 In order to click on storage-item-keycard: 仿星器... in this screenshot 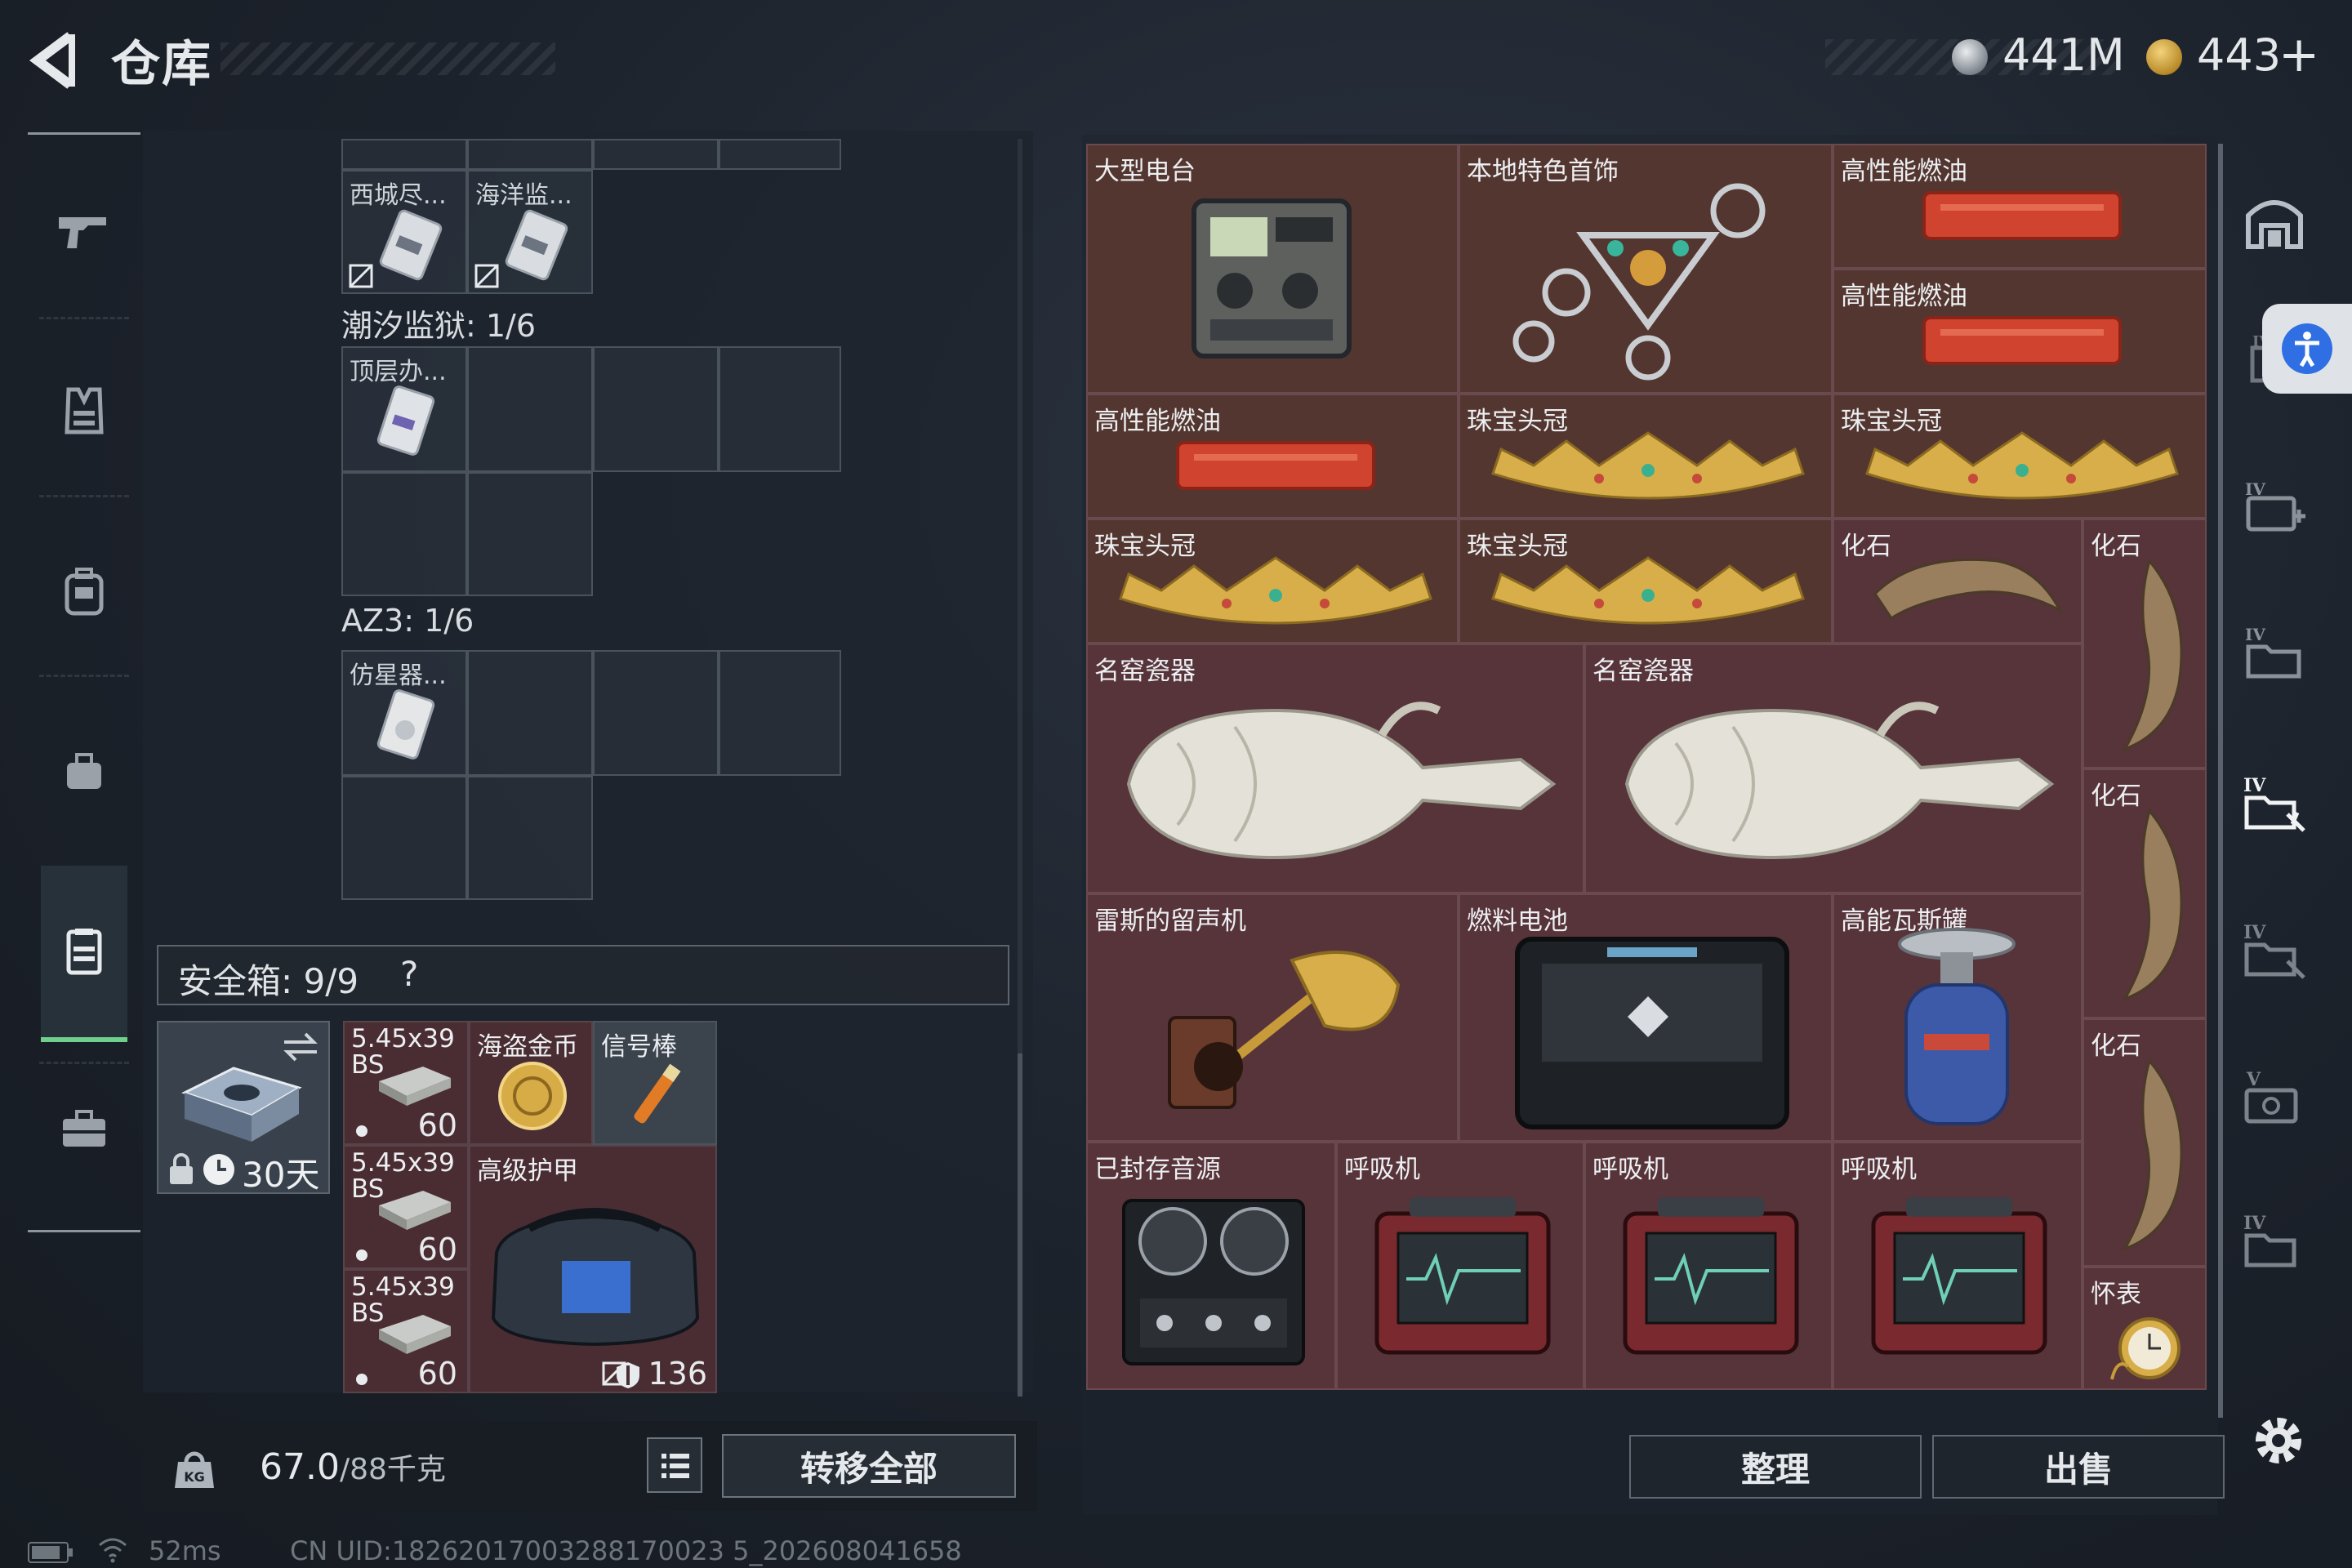, I will do `click(404, 713)`.